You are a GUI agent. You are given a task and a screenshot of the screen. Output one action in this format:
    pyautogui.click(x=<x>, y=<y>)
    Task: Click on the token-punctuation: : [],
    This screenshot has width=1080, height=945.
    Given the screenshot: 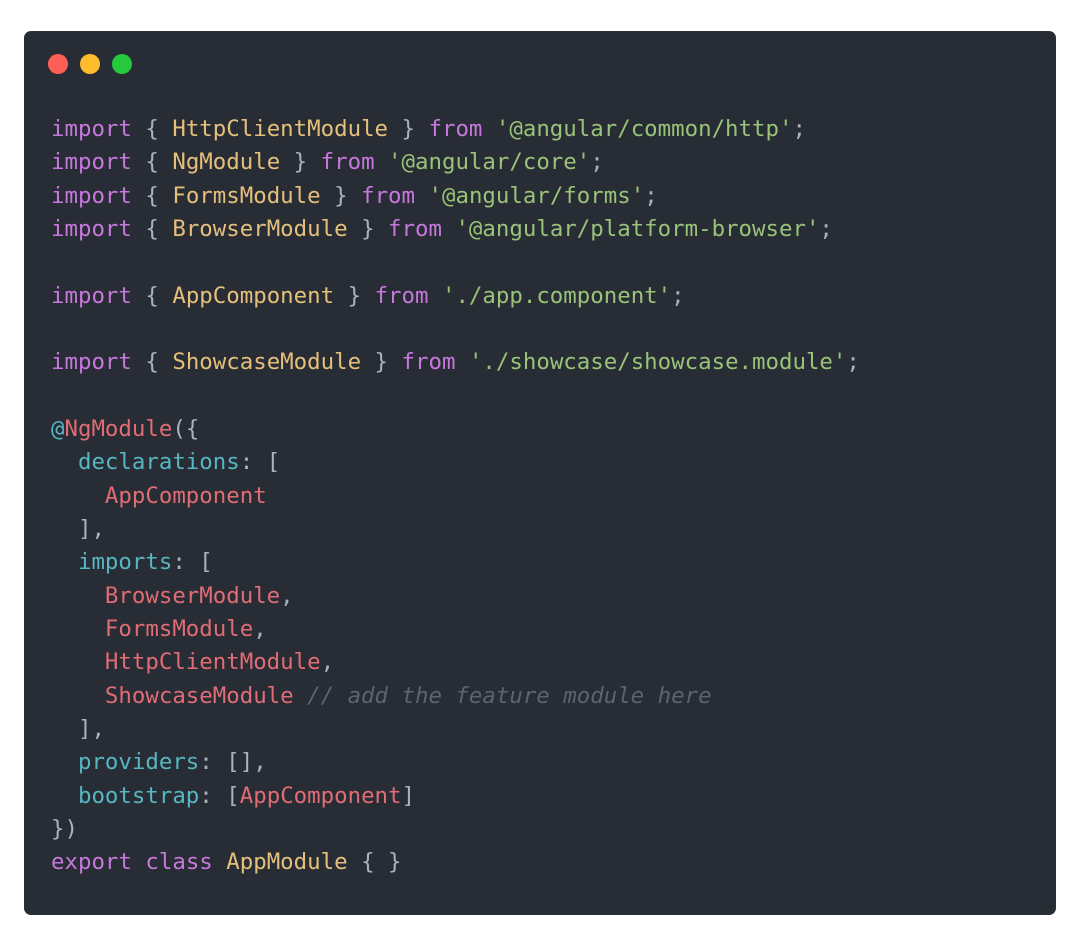 What is the action you would take?
    pyautogui.click(x=233, y=762)
    